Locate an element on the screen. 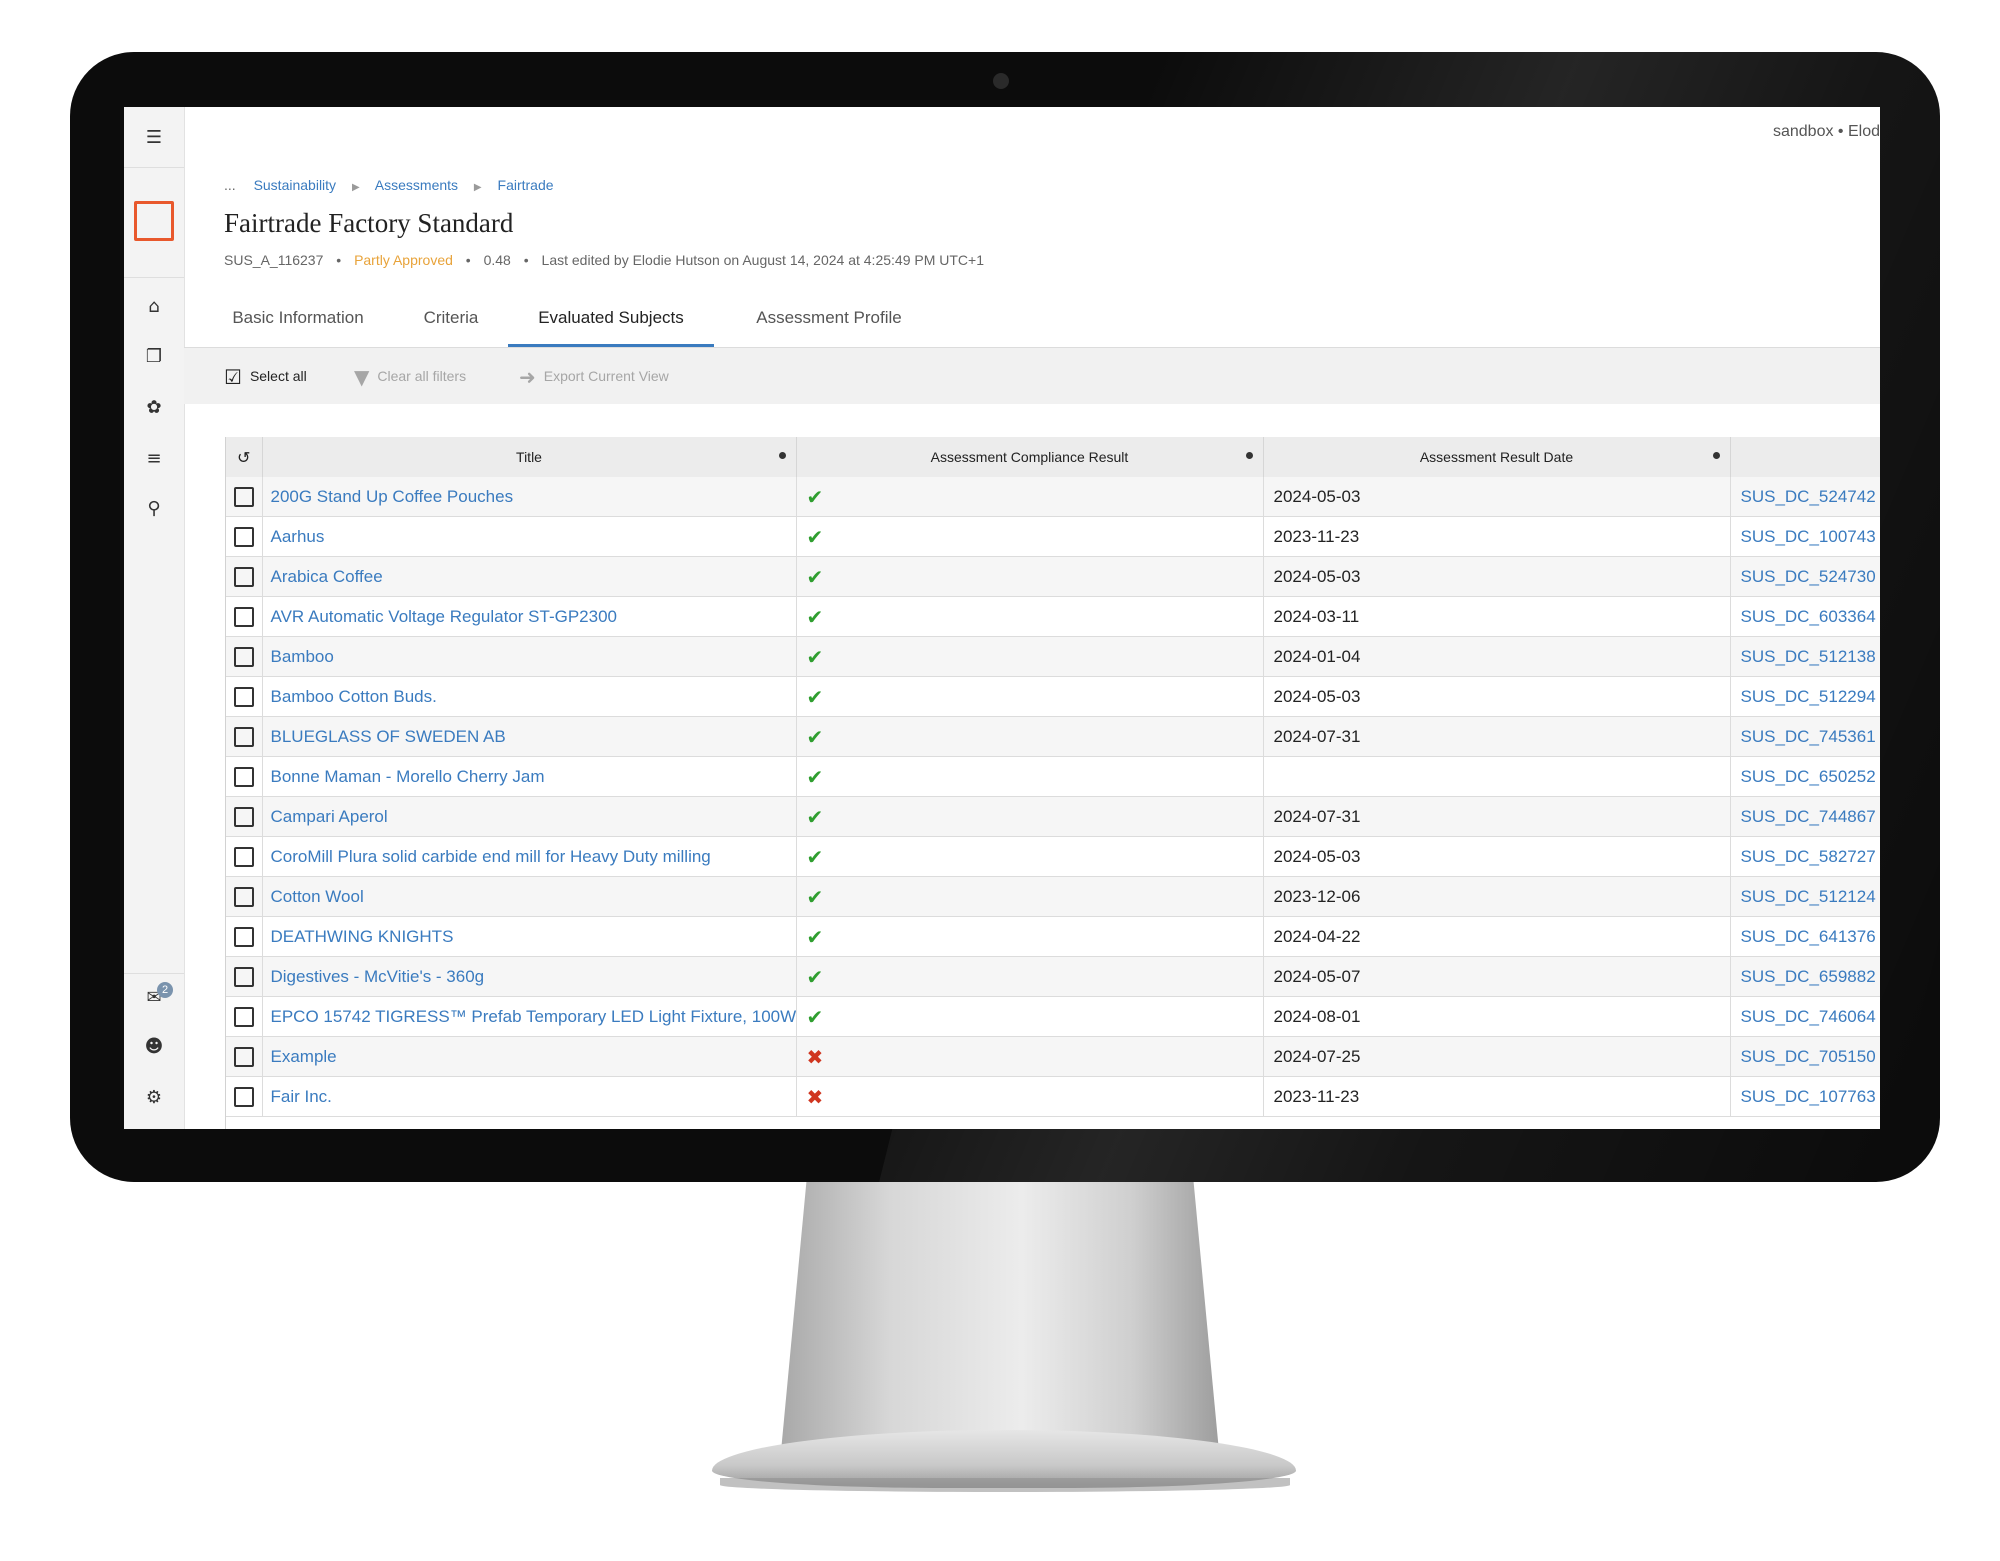 Image resolution: width=2000 pixels, height=1561 pixels. breadcrumb-sustainability: Sustainability is located at coordinates (295, 185).